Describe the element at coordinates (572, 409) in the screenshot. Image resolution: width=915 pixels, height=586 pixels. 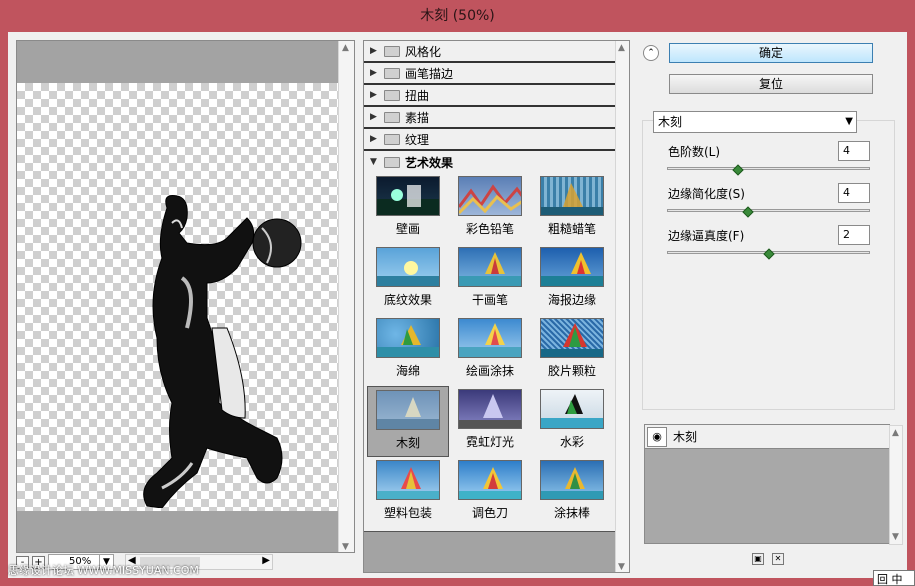
I see `watercolor-thumbnail` at that location.